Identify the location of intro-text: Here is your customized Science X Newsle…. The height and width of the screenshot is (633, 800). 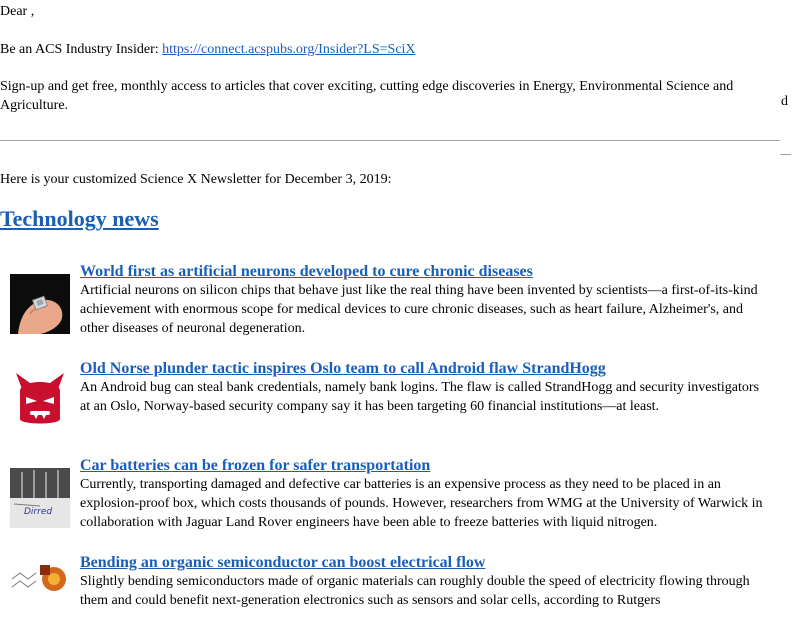
(196, 179).